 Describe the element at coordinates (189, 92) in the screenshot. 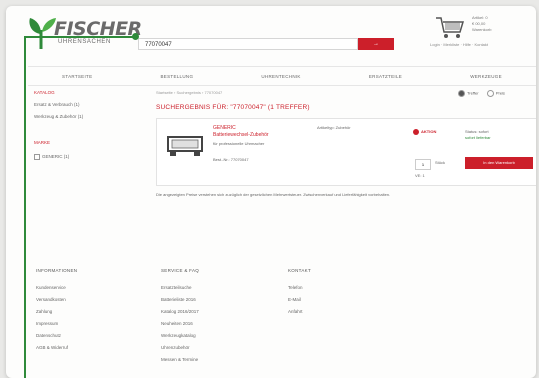

I see `breadcrumb: Startseite › Suchergebnis › 77070047` at that location.